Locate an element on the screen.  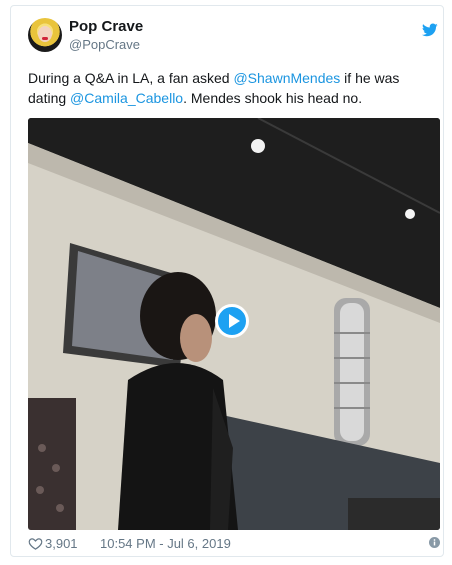
play-button is located at coordinates (232, 321).